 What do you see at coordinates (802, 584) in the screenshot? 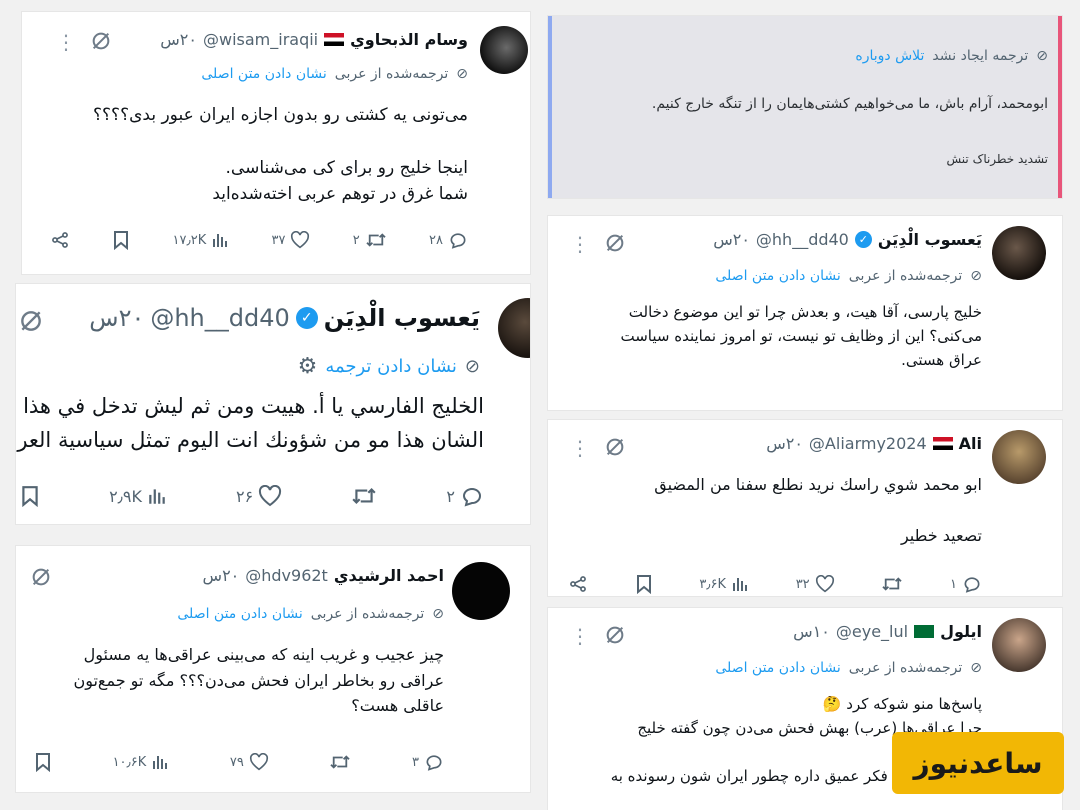
I see `like-count: ۳۲` at bounding box center [802, 584].